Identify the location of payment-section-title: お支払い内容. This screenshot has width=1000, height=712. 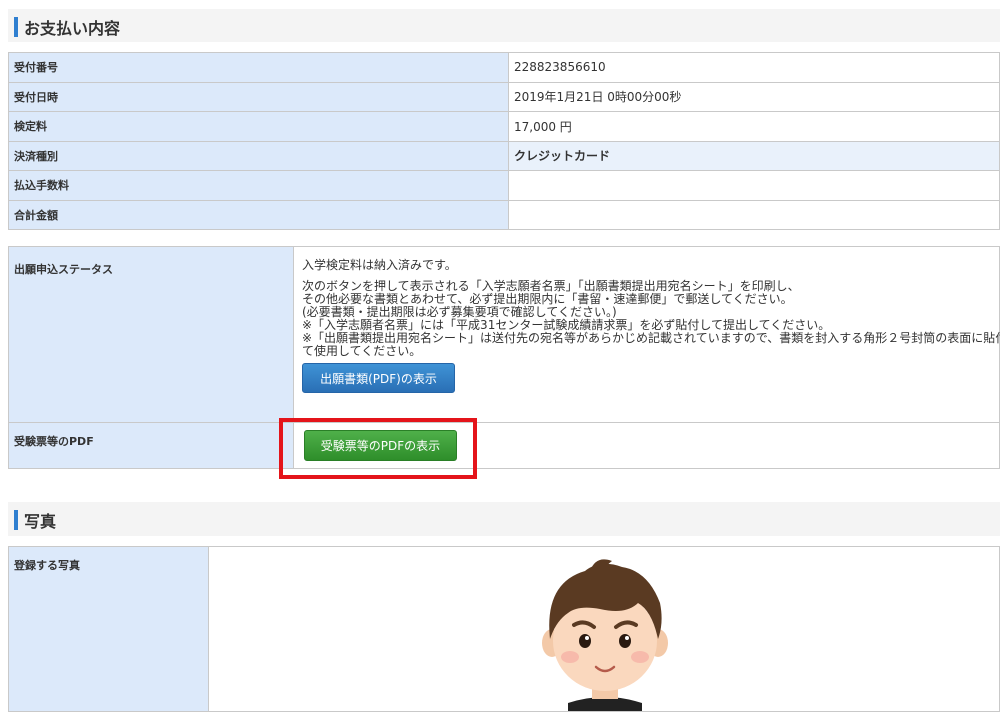
(72, 28).